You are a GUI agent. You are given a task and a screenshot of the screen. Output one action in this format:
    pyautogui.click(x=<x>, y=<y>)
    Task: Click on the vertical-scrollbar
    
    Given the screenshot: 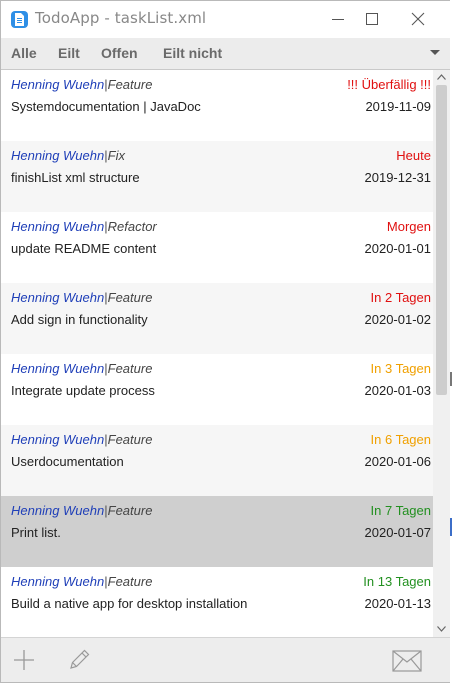 What is the action you would take?
    pyautogui.click(x=442, y=353)
    